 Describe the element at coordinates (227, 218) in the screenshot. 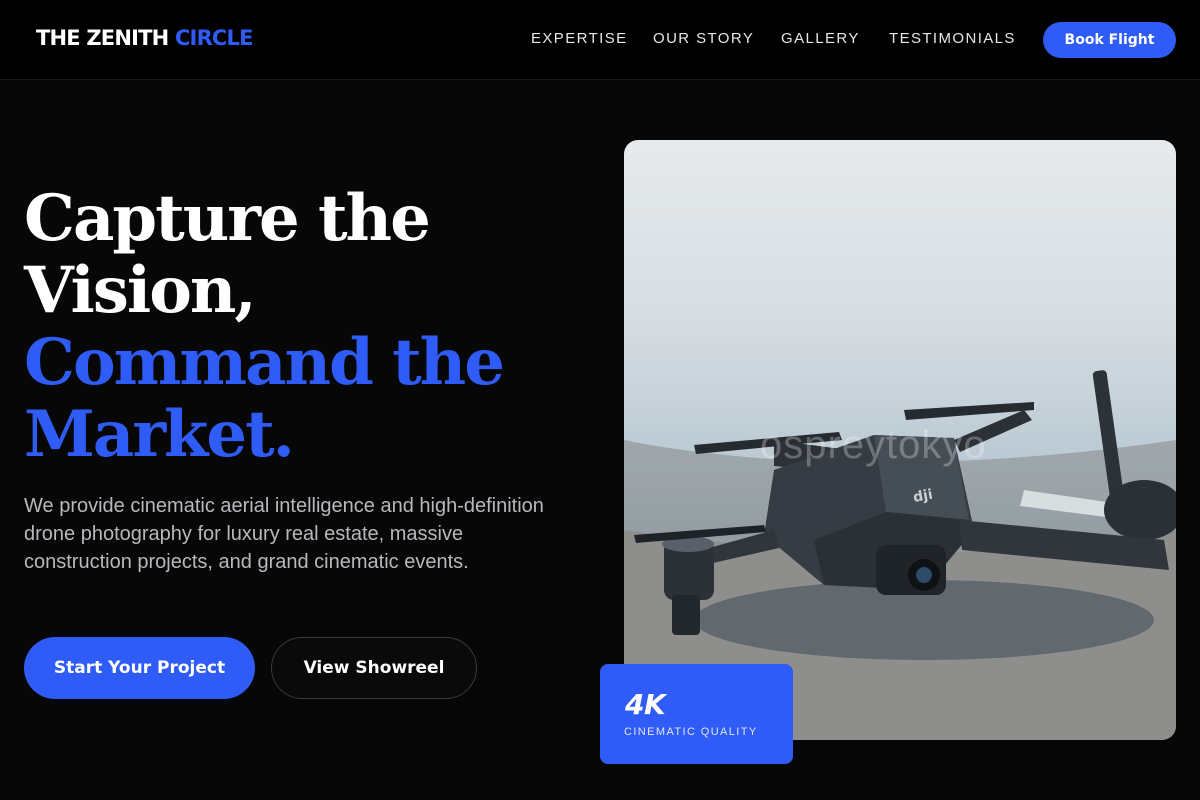

I see `headline-line-1: Capture the` at that location.